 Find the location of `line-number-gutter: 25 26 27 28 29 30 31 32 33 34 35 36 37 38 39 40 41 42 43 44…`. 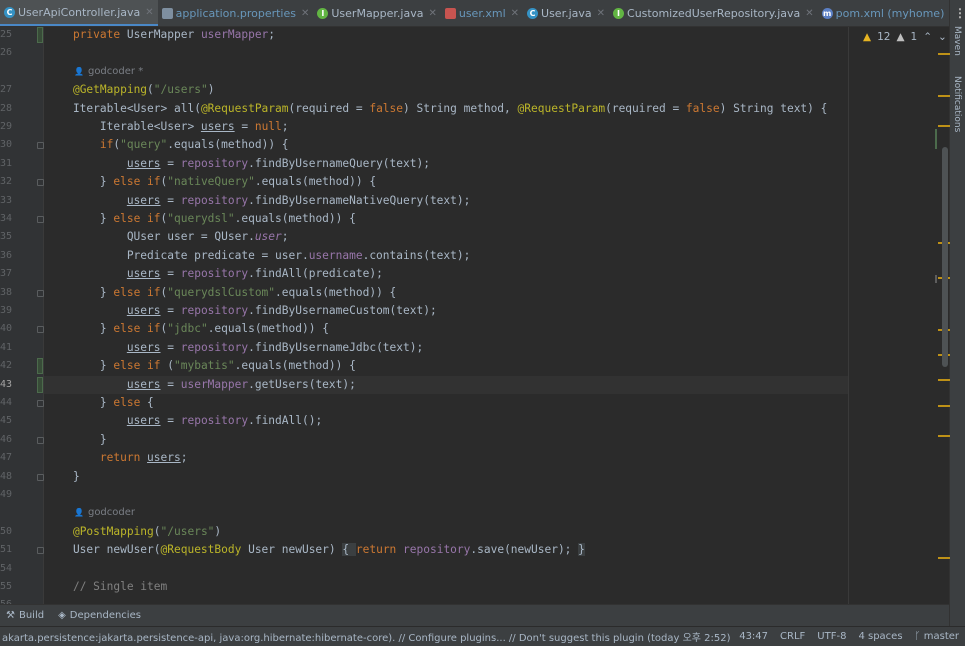

line-number-gutter: 25 26 27 28 29 30 31 32 33 34 35 36 37 38 39 40 41 42 43 44… is located at coordinates (22, 315).